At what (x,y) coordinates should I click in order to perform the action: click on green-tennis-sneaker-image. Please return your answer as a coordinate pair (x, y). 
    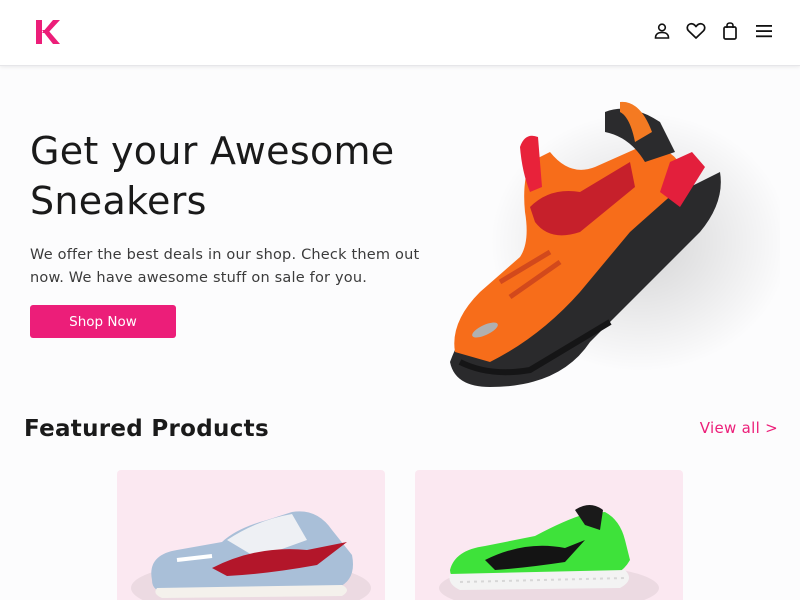
    Looking at the image, I should click on (549, 552).